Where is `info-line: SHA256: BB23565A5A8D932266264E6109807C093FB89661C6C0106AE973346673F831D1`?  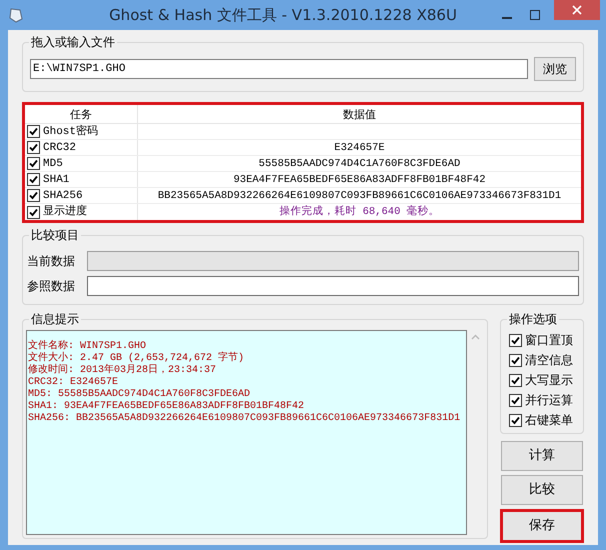
info-line: SHA256: BB23565A5A8D932266264E6109807C093FB89661C6C0106AE973346673F831D1 is located at coordinates (245, 419).